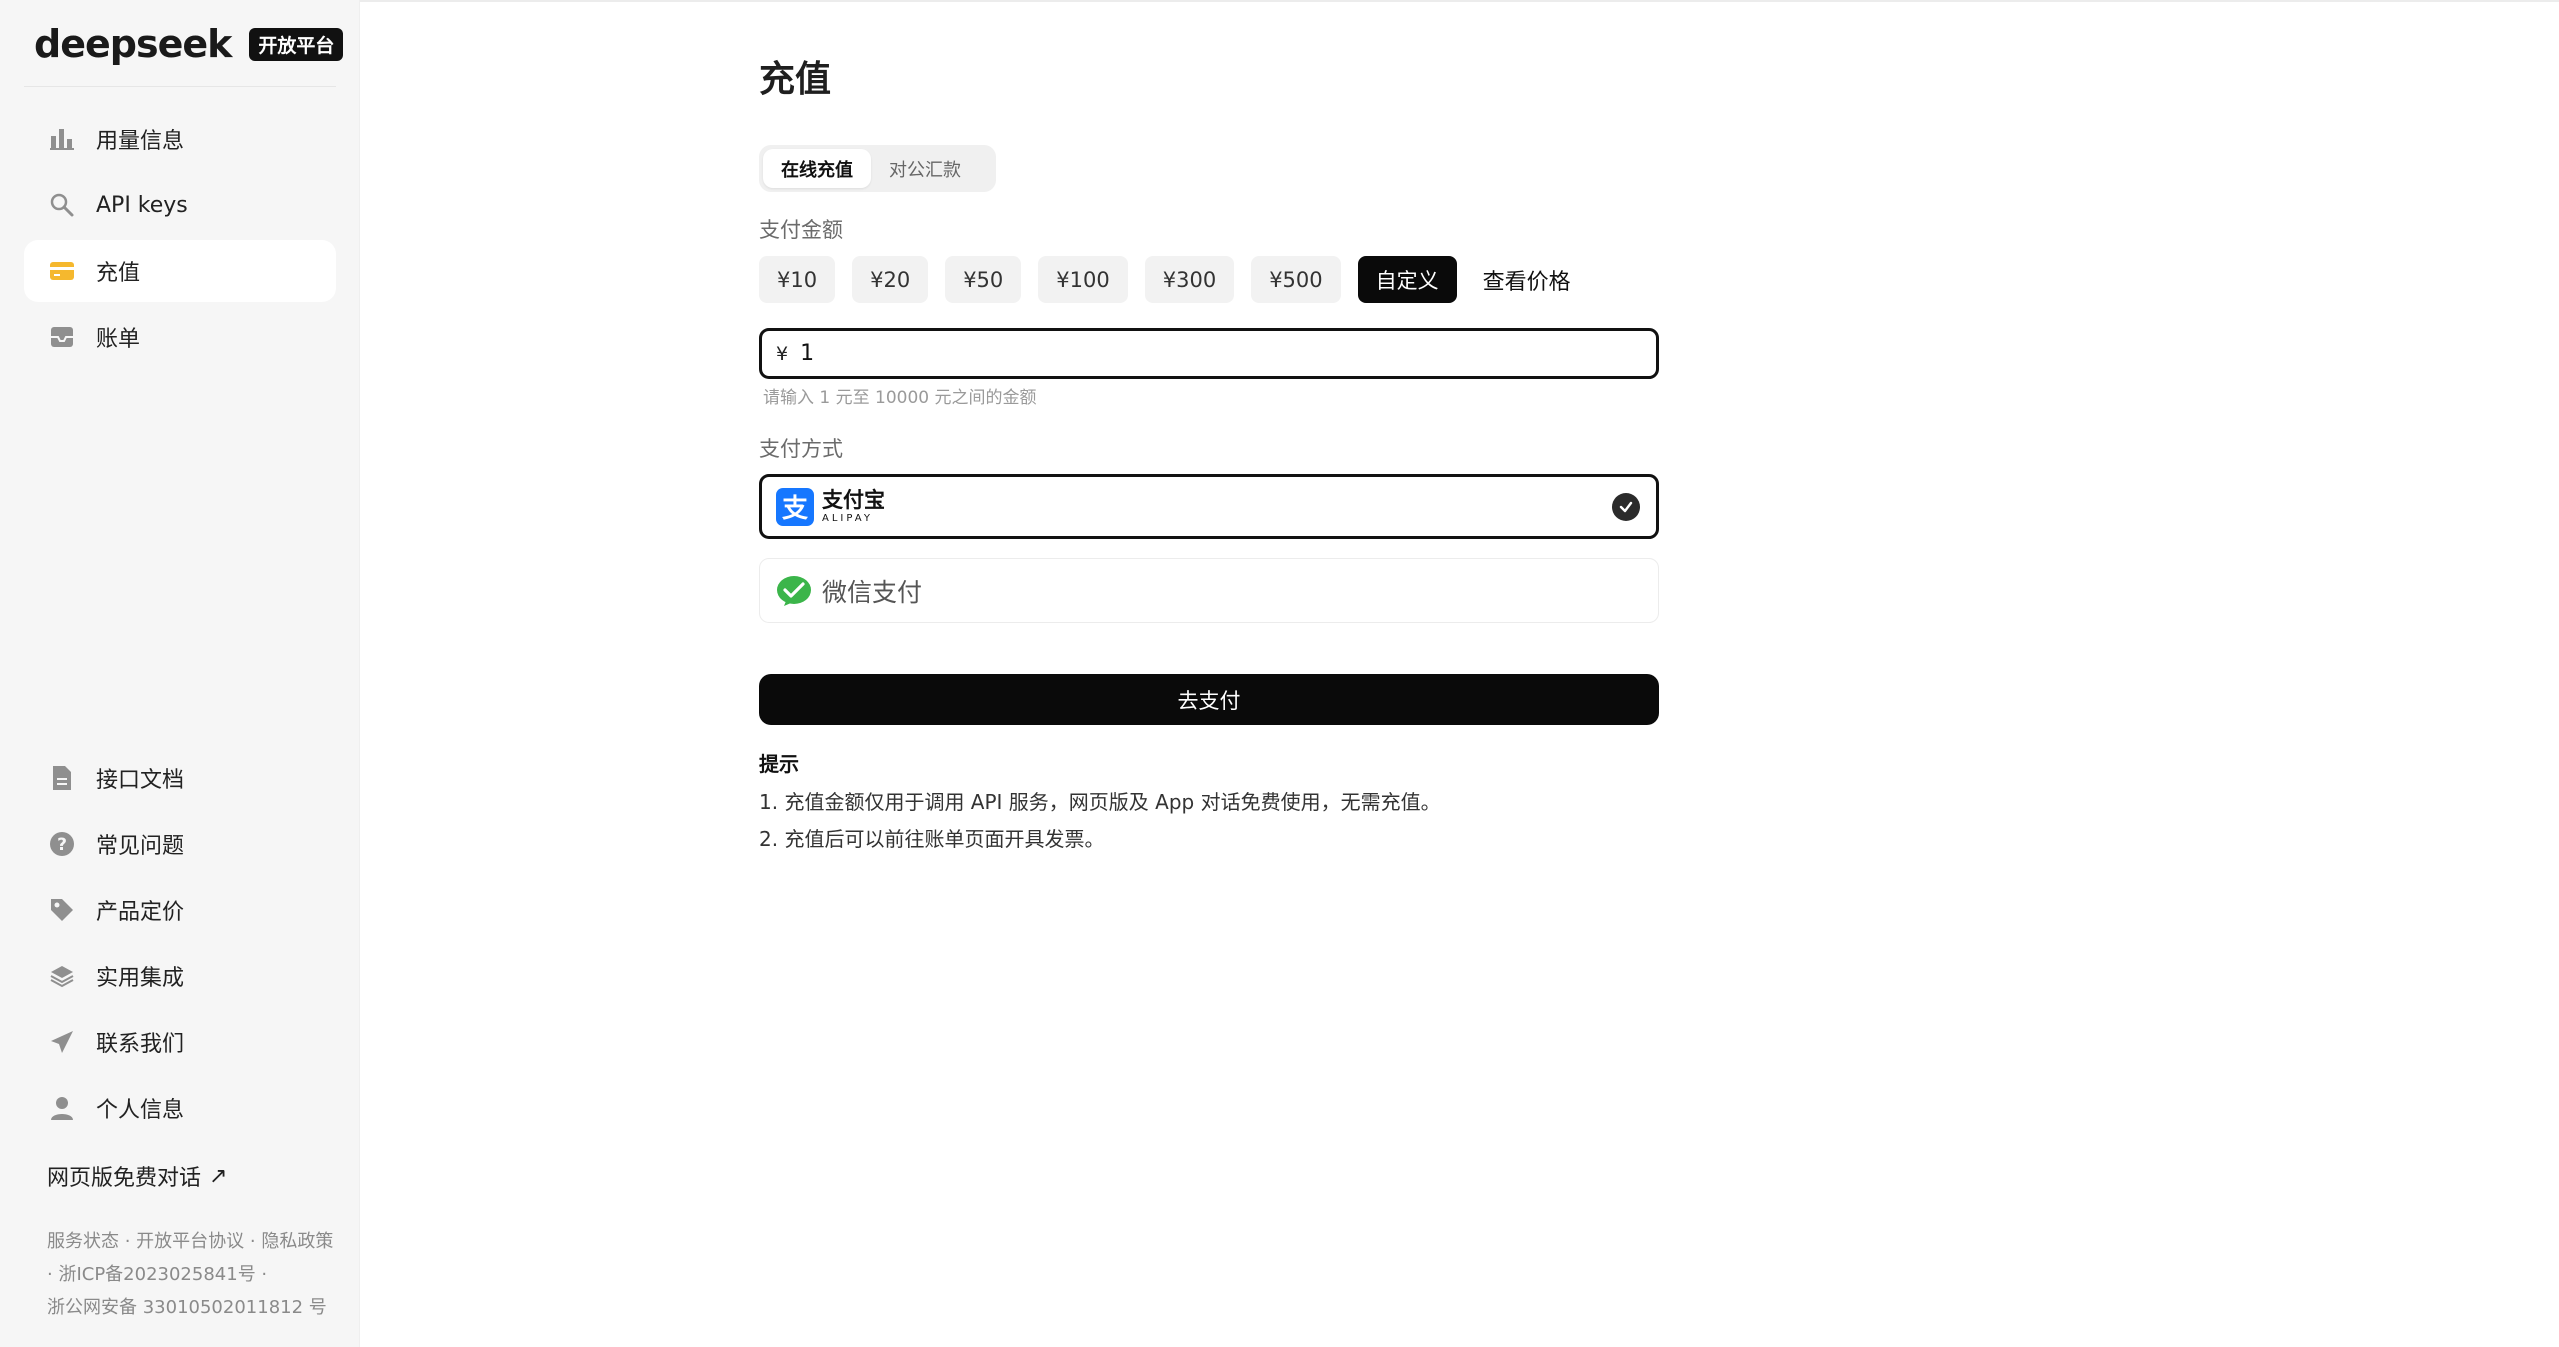 This screenshot has width=2559, height=1347. I want to click on credit-card-icon, so click(62, 271).